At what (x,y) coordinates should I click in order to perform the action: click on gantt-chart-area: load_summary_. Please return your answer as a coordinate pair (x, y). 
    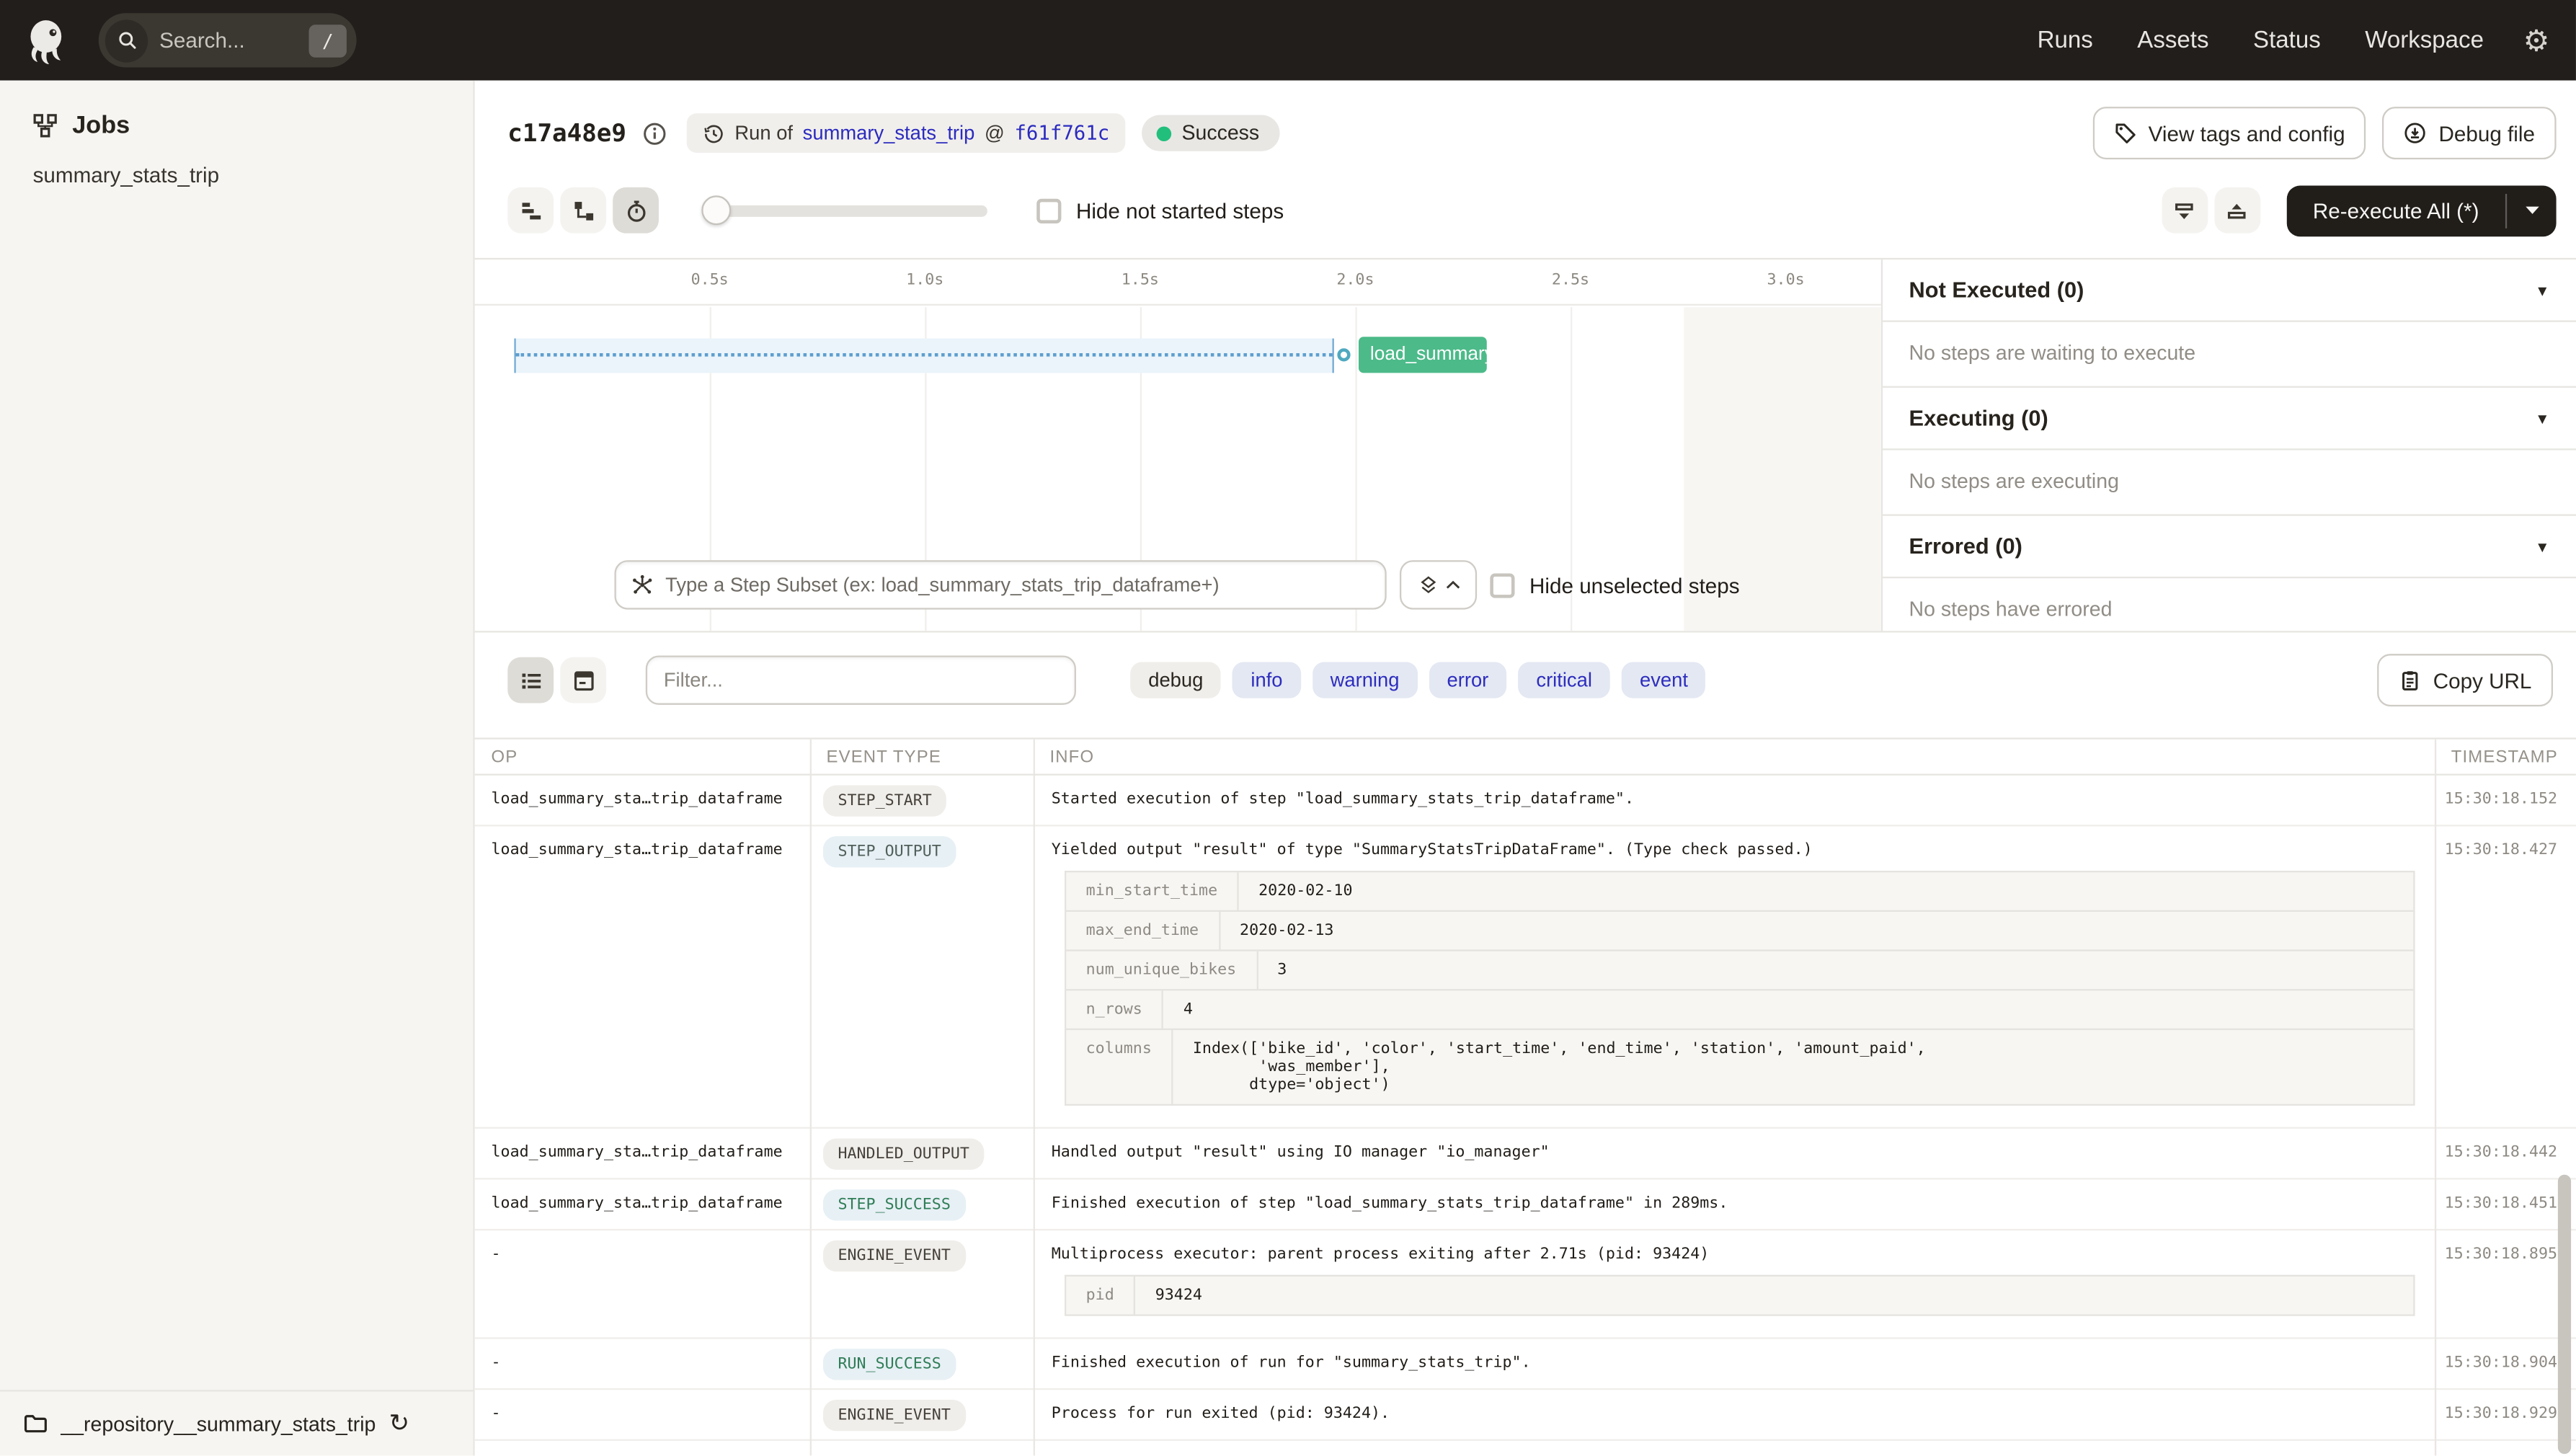
    Looking at the image, I should click on (1178, 469).